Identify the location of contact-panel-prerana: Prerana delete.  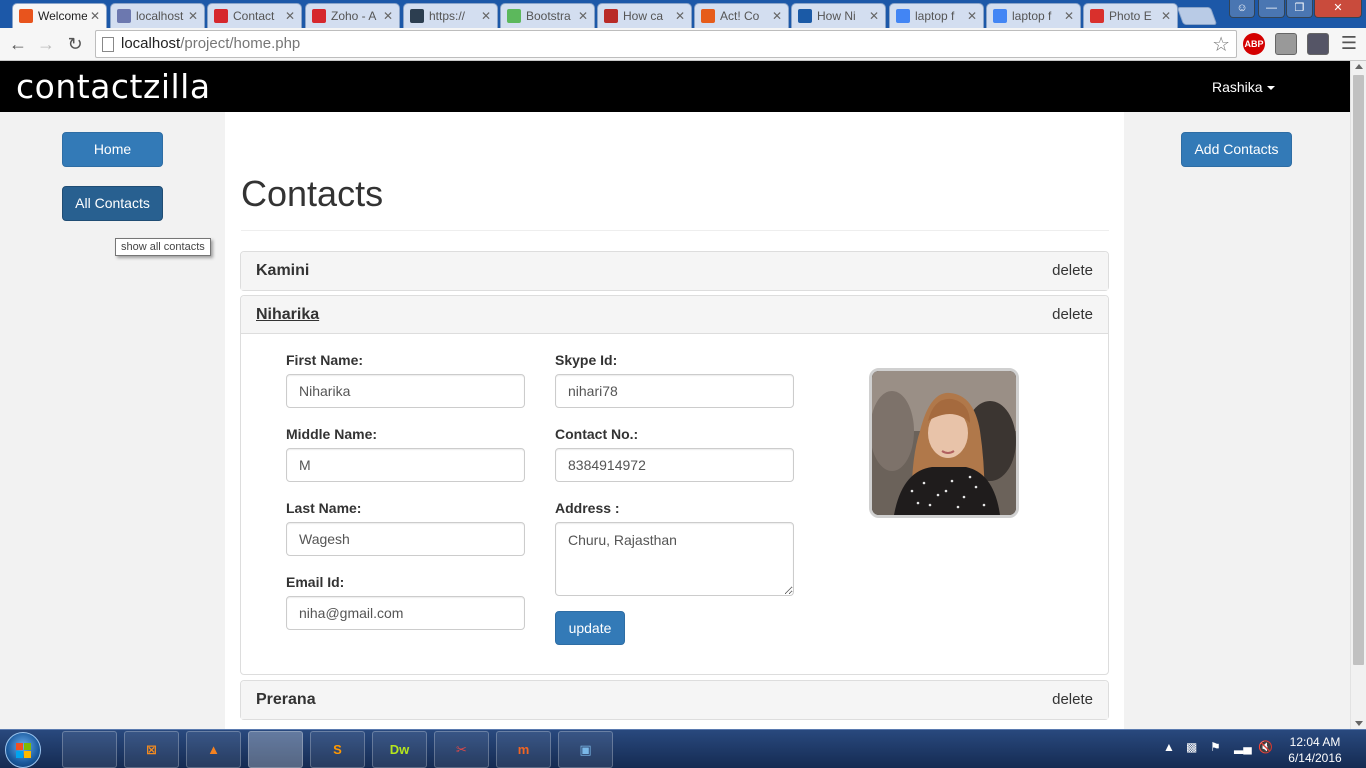
(674, 700).